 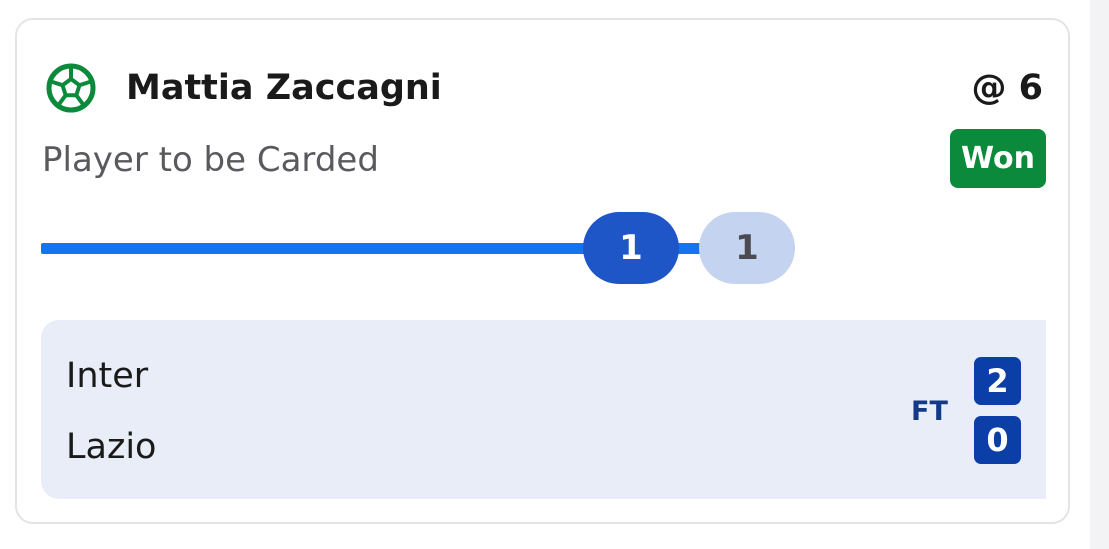 I want to click on home-score: 2, so click(x=997, y=381).